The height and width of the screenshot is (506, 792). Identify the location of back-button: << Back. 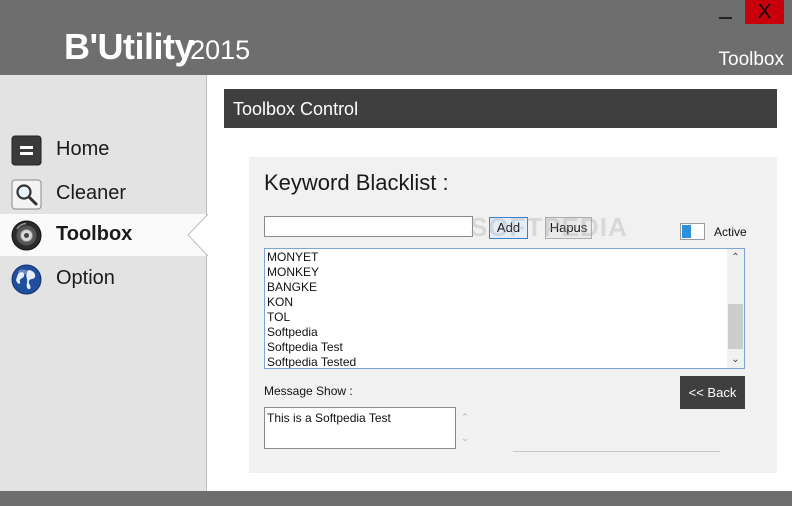
(712, 392).